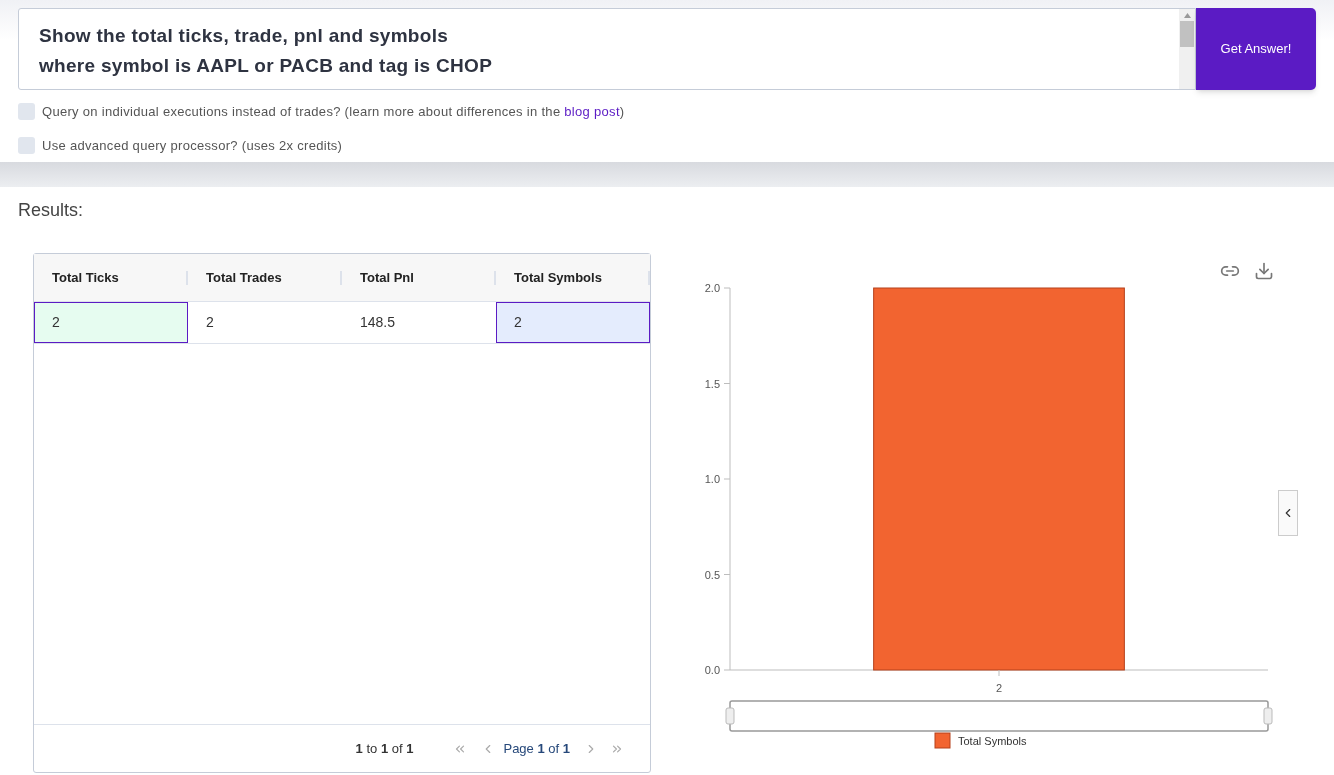 This screenshot has height=775, width=1334. Describe the element at coordinates (992, 741) in the screenshot. I see `legend-label: Total Symbols` at that location.